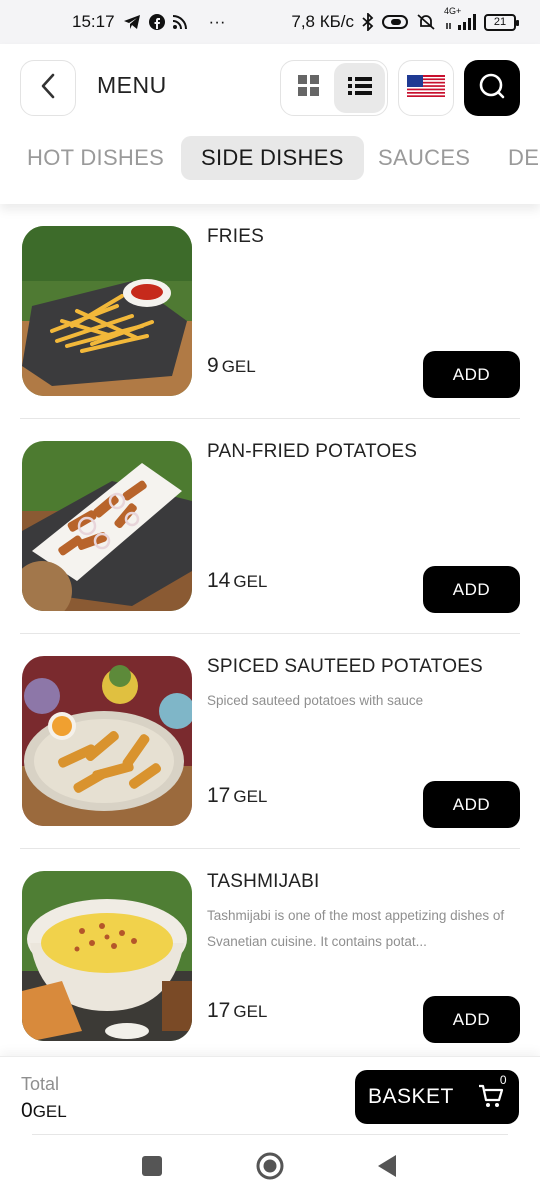  I want to click on search-button, so click(492, 88).